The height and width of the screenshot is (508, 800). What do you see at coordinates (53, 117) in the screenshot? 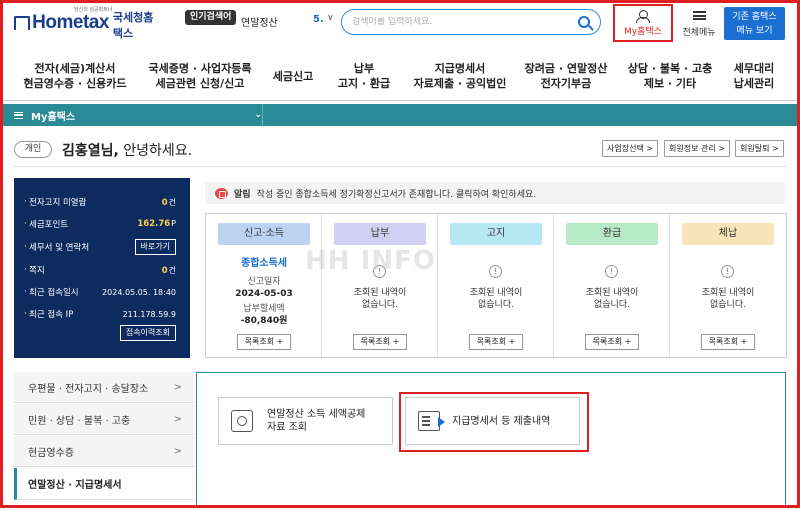
I see `myhometax-bar-label: My홈택스` at bounding box center [53, 117].